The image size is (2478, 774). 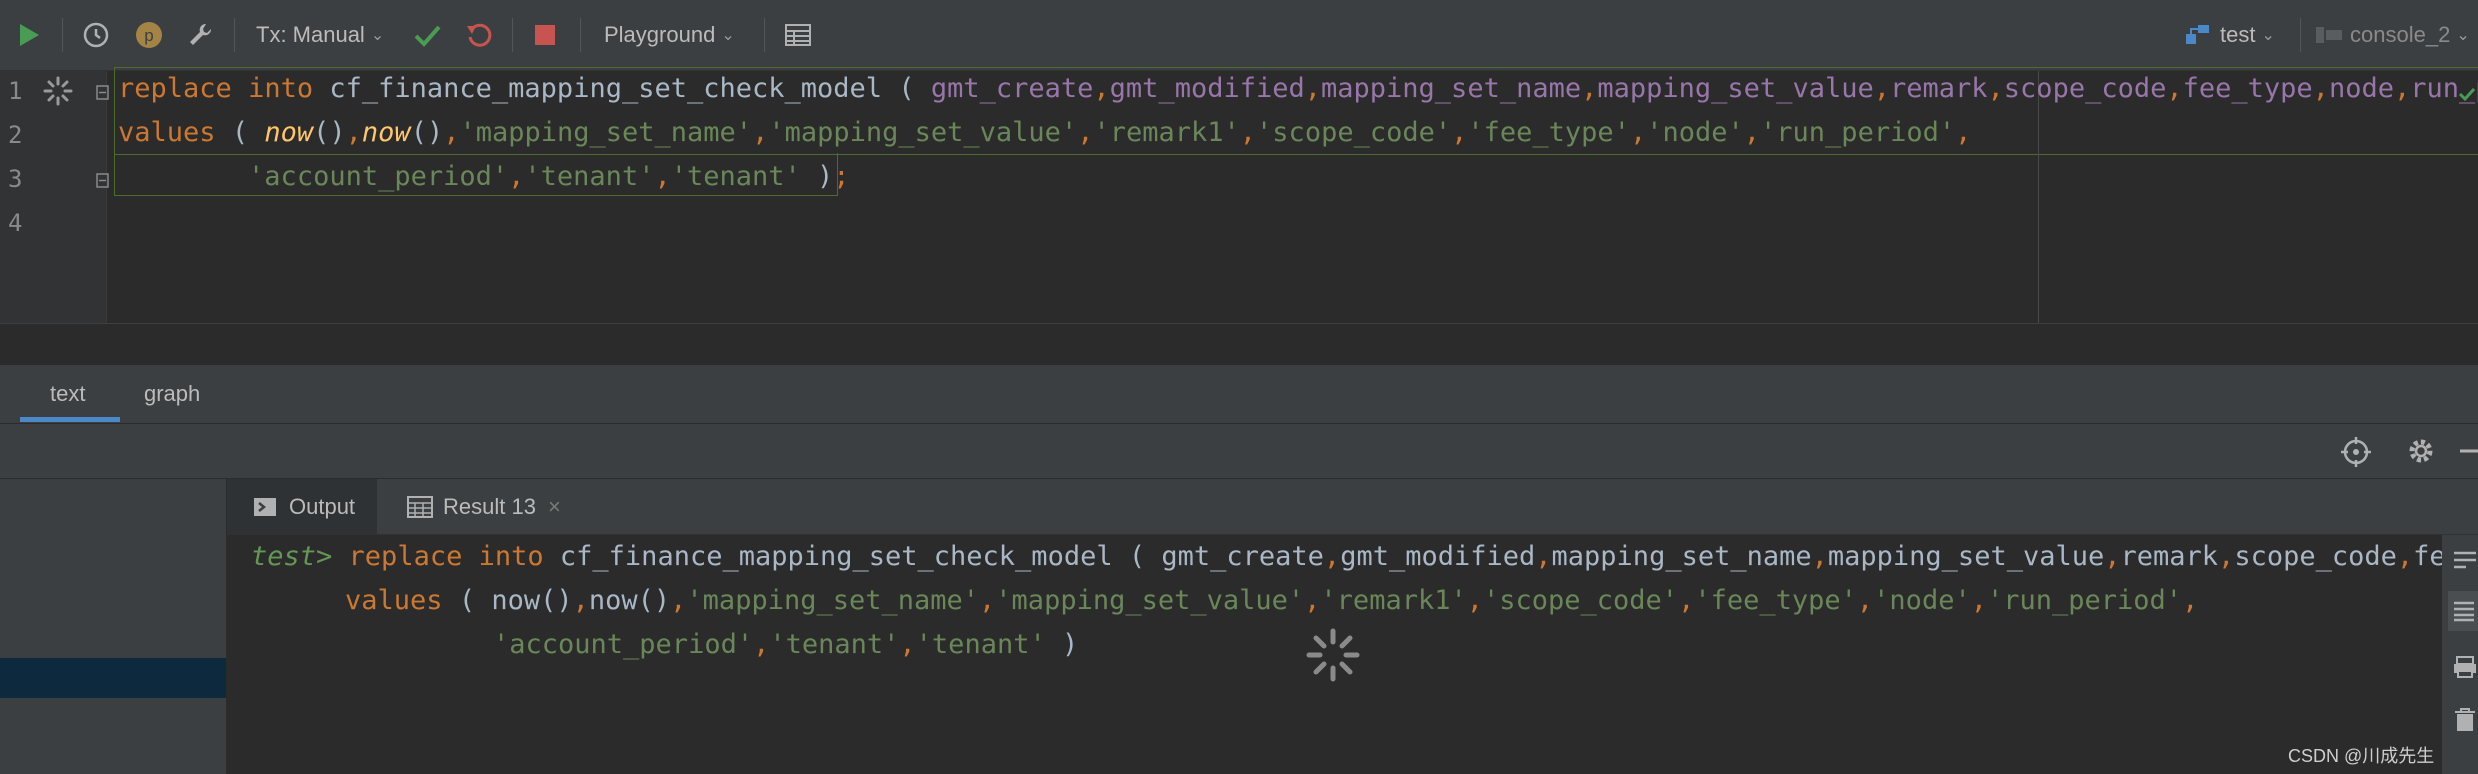 I want to click on datasource-label: test, so click(x=2238, y=34).